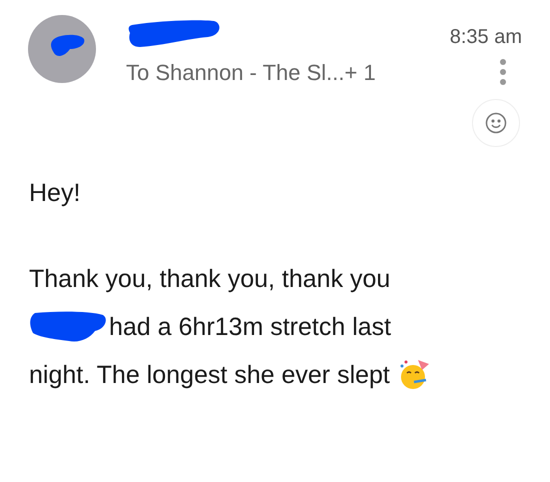 The width and height of the screenshot is (550, 482). I want to click on smiley-icon, so click(496, 123).